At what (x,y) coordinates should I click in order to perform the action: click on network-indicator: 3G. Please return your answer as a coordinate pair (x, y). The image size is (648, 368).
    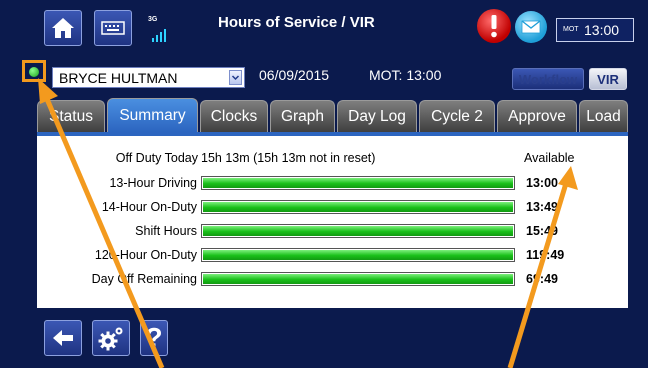
    Looking at the image, I should click on (158, 29).